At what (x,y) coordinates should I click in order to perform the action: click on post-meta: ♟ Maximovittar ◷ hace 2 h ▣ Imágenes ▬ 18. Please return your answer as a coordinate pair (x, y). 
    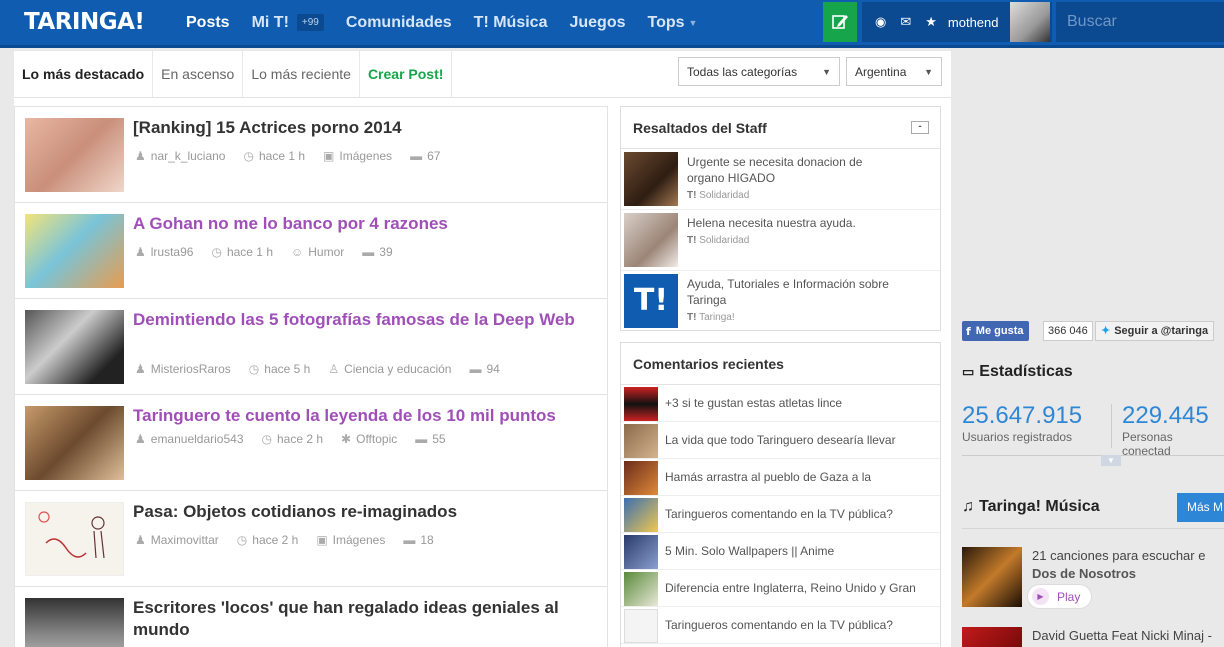
    Looking at the image, I should click on (284, 540).